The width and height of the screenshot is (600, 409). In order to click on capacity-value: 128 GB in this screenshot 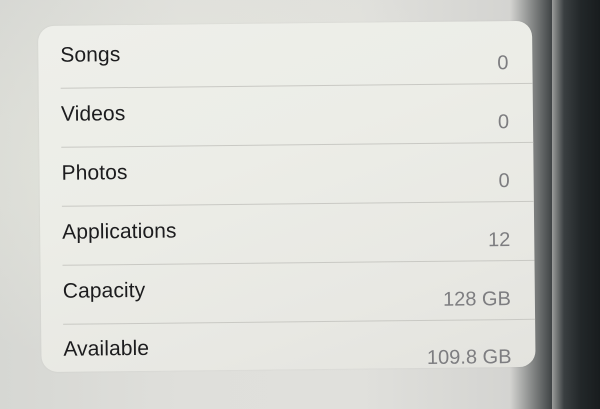, I will do `click(477, 299)`.